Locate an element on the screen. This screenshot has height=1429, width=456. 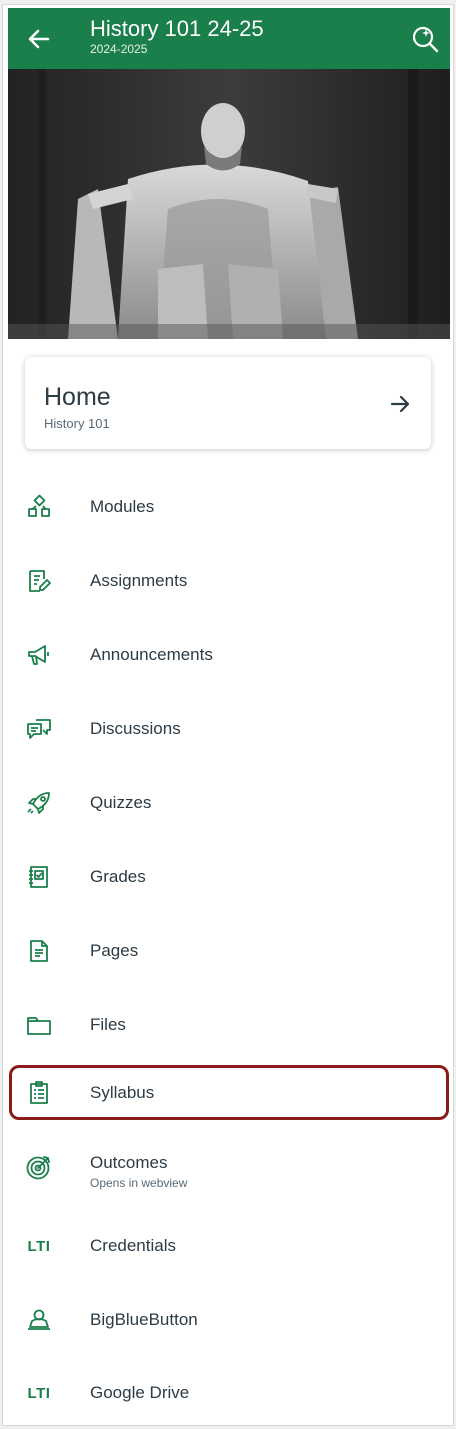
gradebook-icon is located at coordinates (39, 877).